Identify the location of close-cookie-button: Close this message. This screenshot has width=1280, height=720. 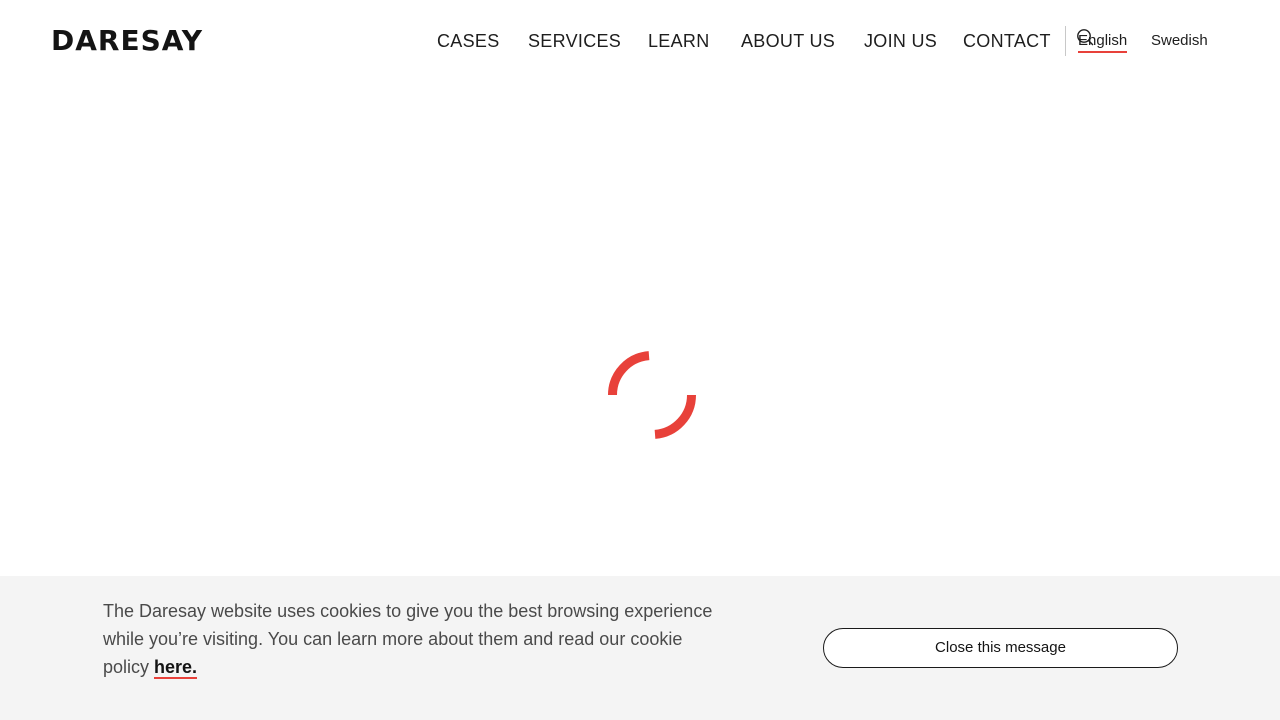
(1000, 648).